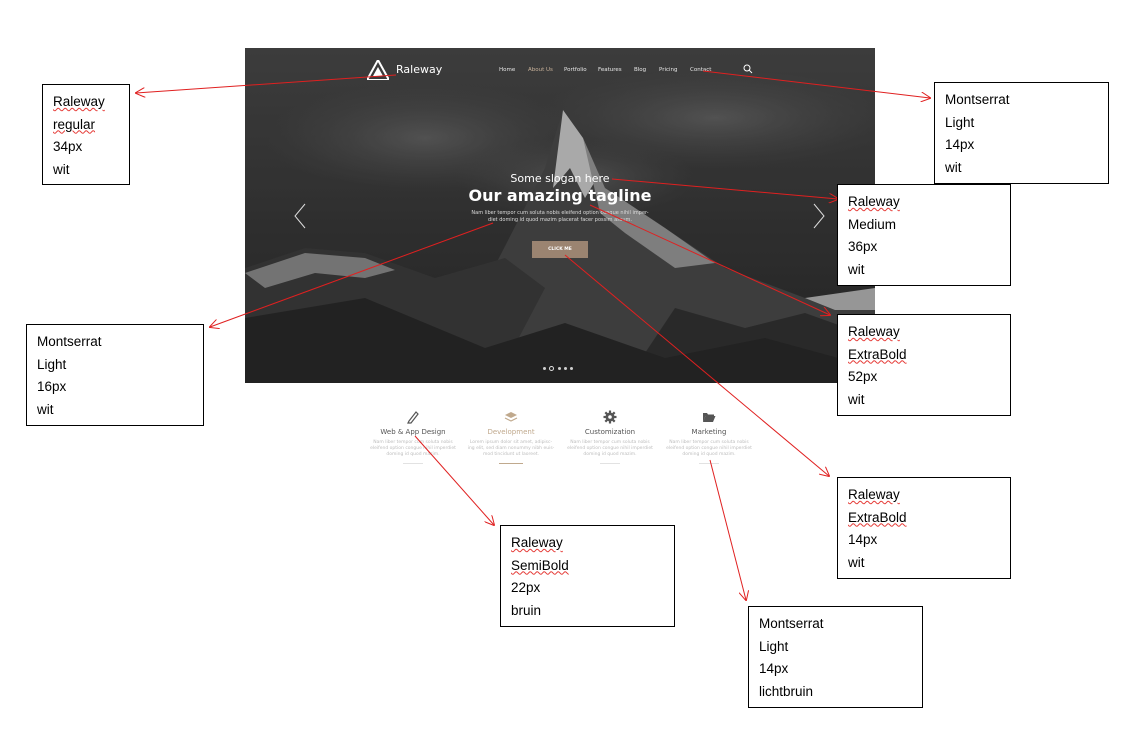  What do you see at coordinates (68, 146) in the screenshot?
I see `annotation-line: 34px` at bounding box center [68, 146].